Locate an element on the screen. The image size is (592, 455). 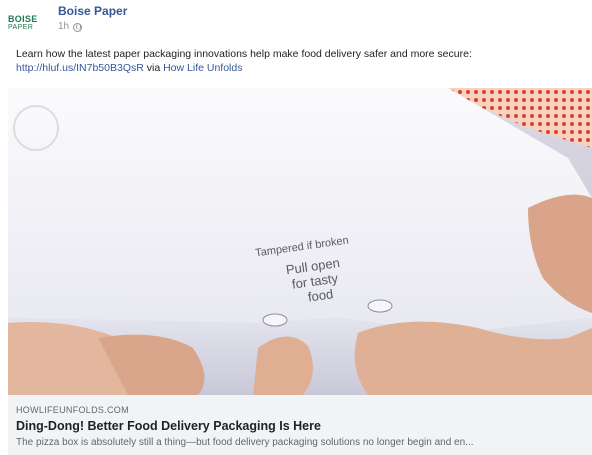
time-row: 1h is located at coordinates (92, 27).